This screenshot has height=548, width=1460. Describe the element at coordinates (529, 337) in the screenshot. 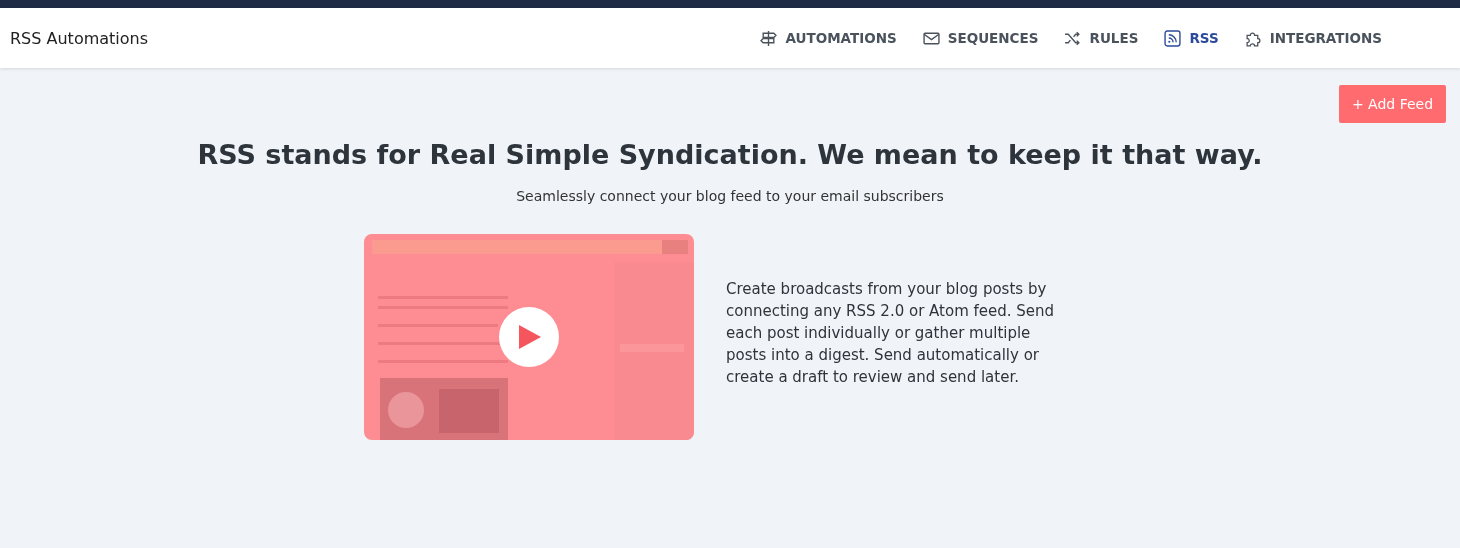

I see `play-icon` at that location.